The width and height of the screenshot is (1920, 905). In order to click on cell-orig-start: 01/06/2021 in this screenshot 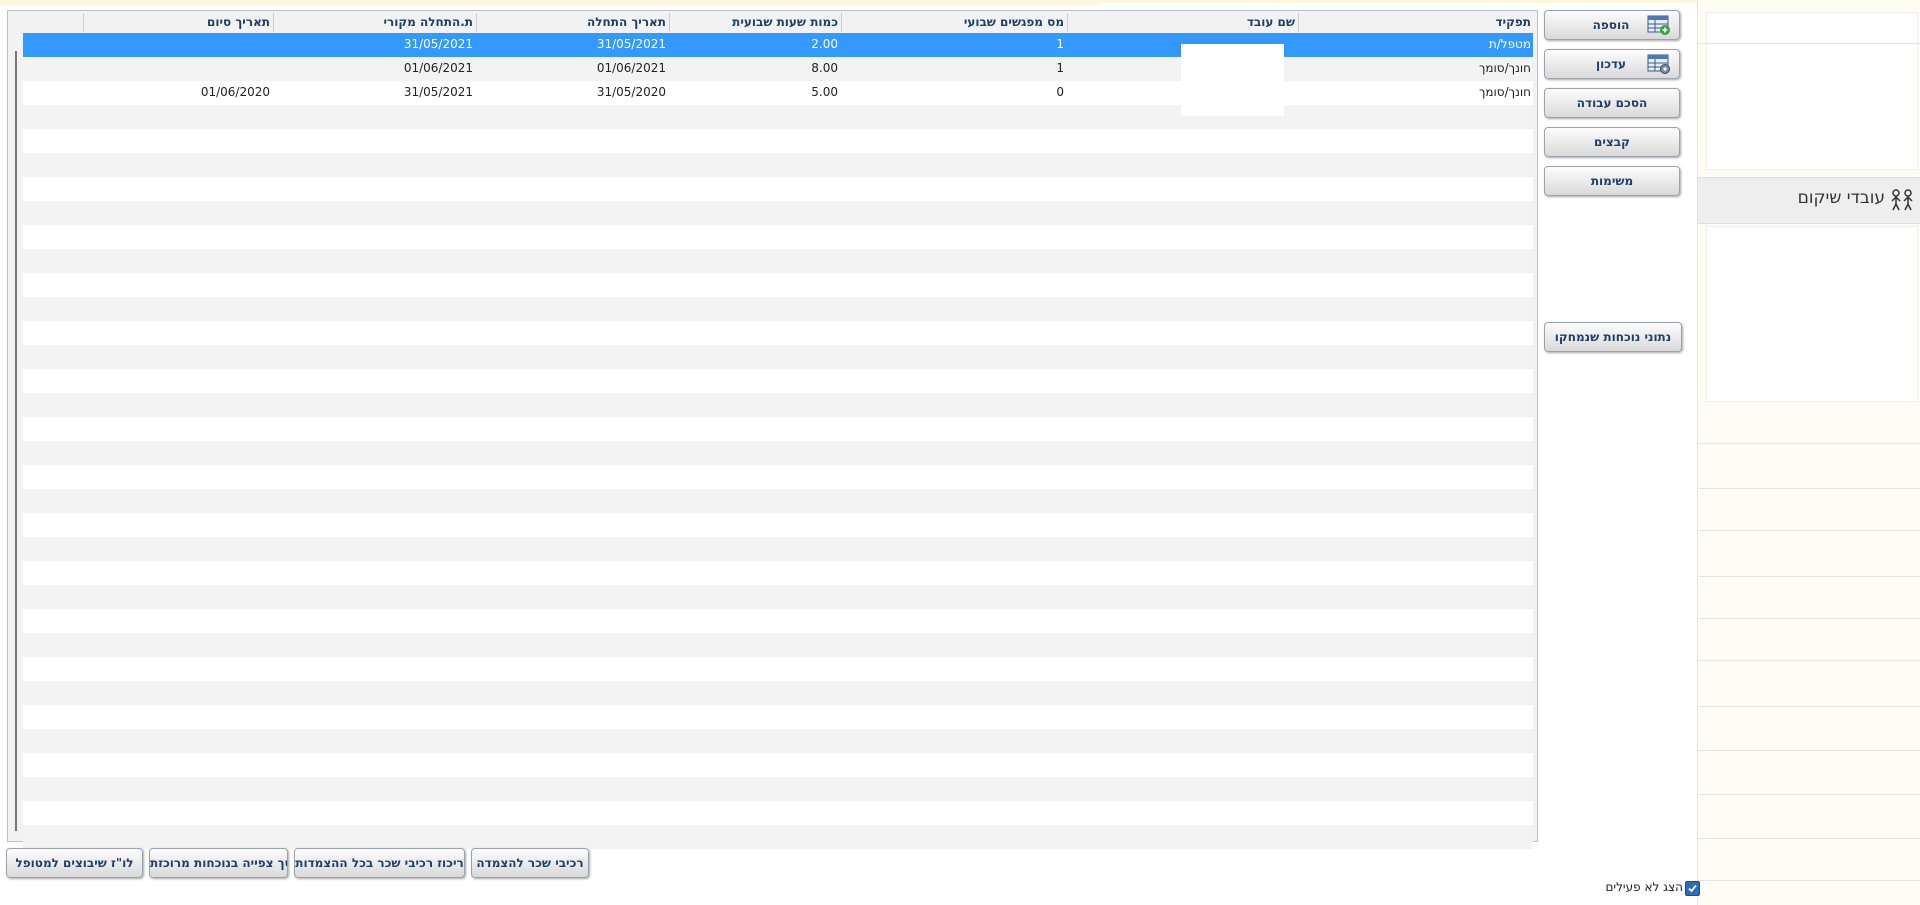, I will do `click(438, 68)`.